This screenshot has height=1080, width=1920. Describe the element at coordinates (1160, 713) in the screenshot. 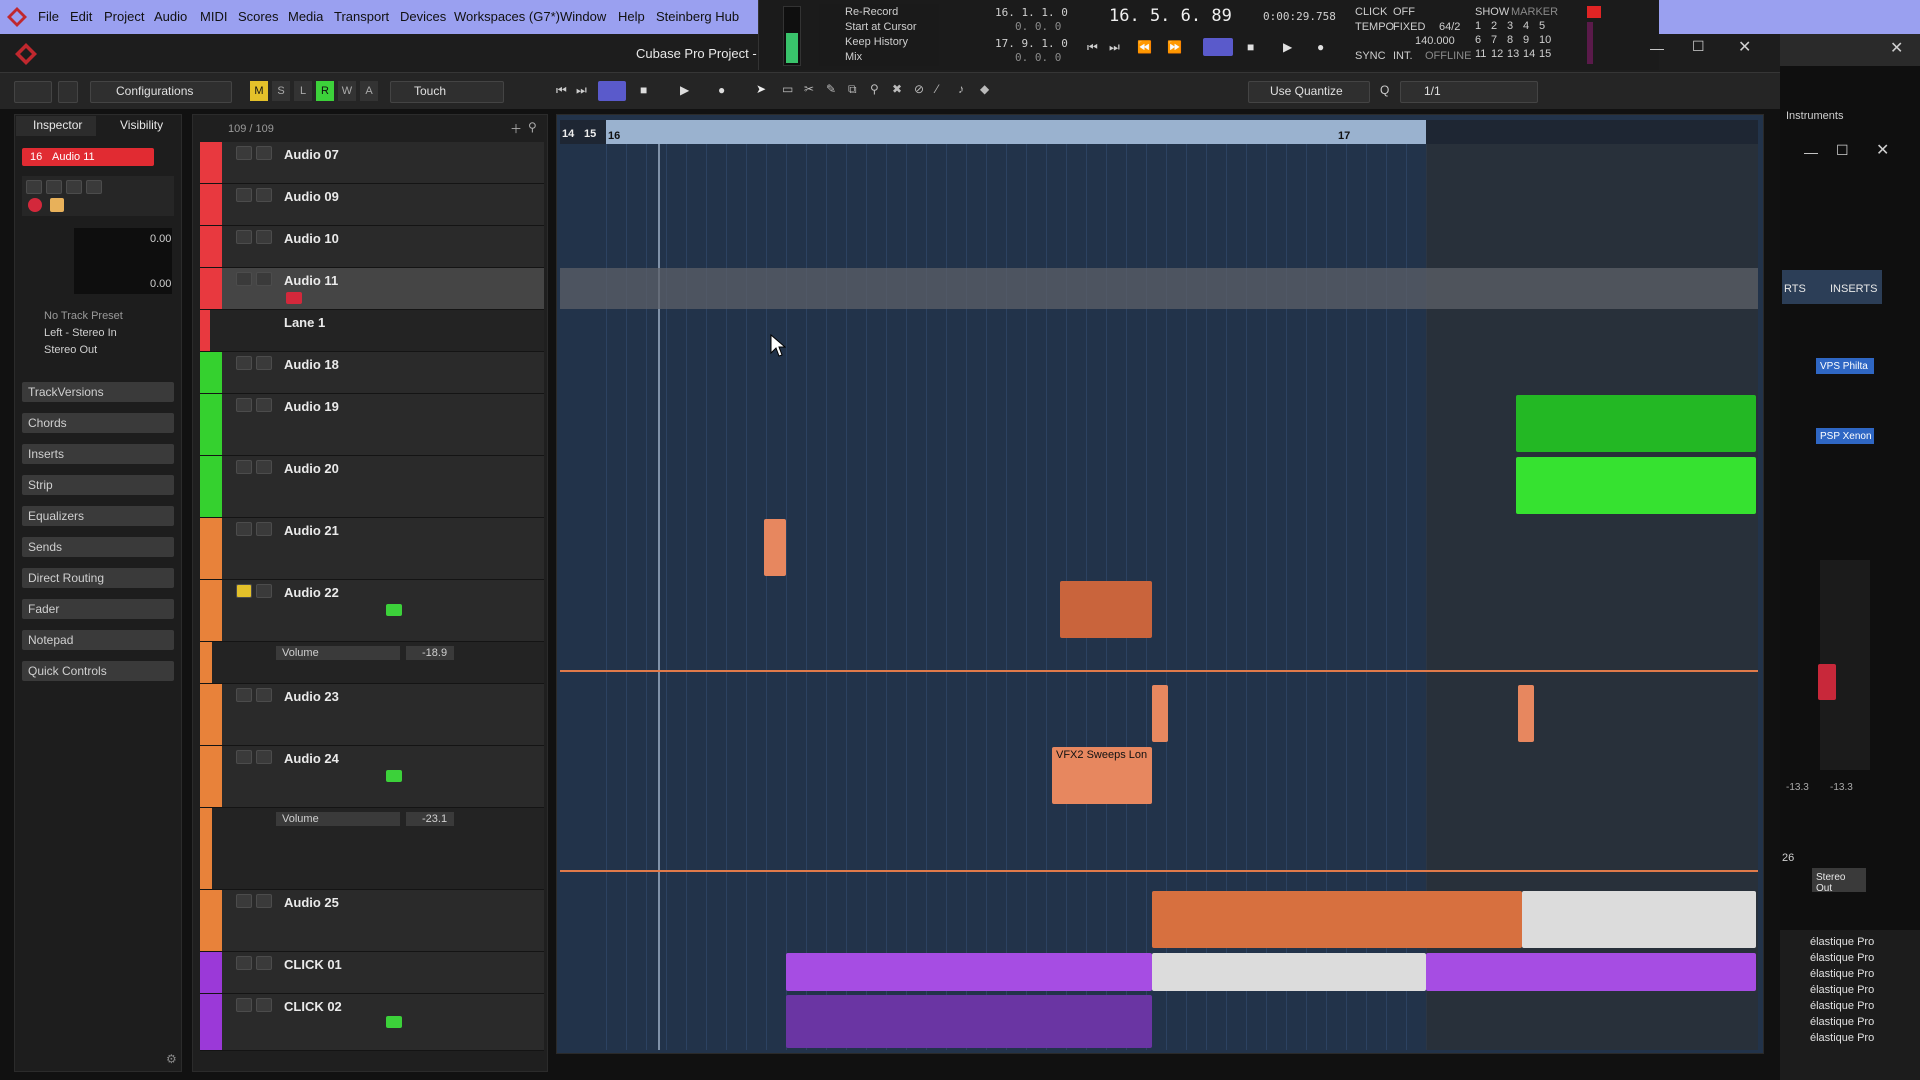

I see `clip-audio-23-a` at that location.